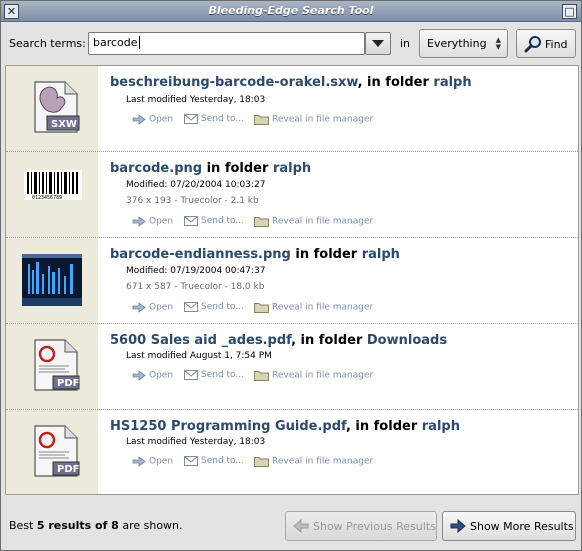  What do you see at coordinates (23, 525) in the screenshot?
I see `results-summary-prefix: Best` at bounding box center [23, 525].